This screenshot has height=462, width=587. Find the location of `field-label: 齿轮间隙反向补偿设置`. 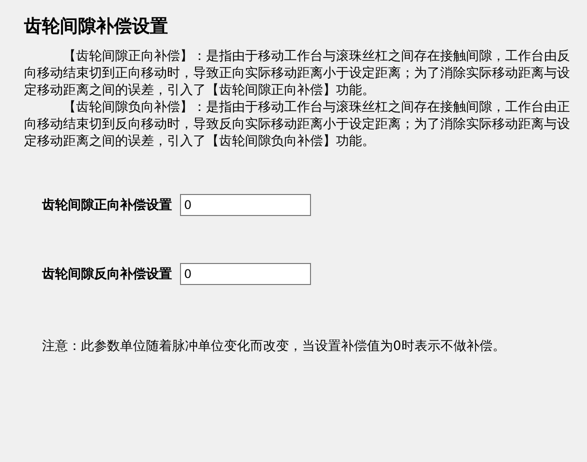

field-label: 齿轮间隙反向补偿设置 is located at coordinates (107, 274).